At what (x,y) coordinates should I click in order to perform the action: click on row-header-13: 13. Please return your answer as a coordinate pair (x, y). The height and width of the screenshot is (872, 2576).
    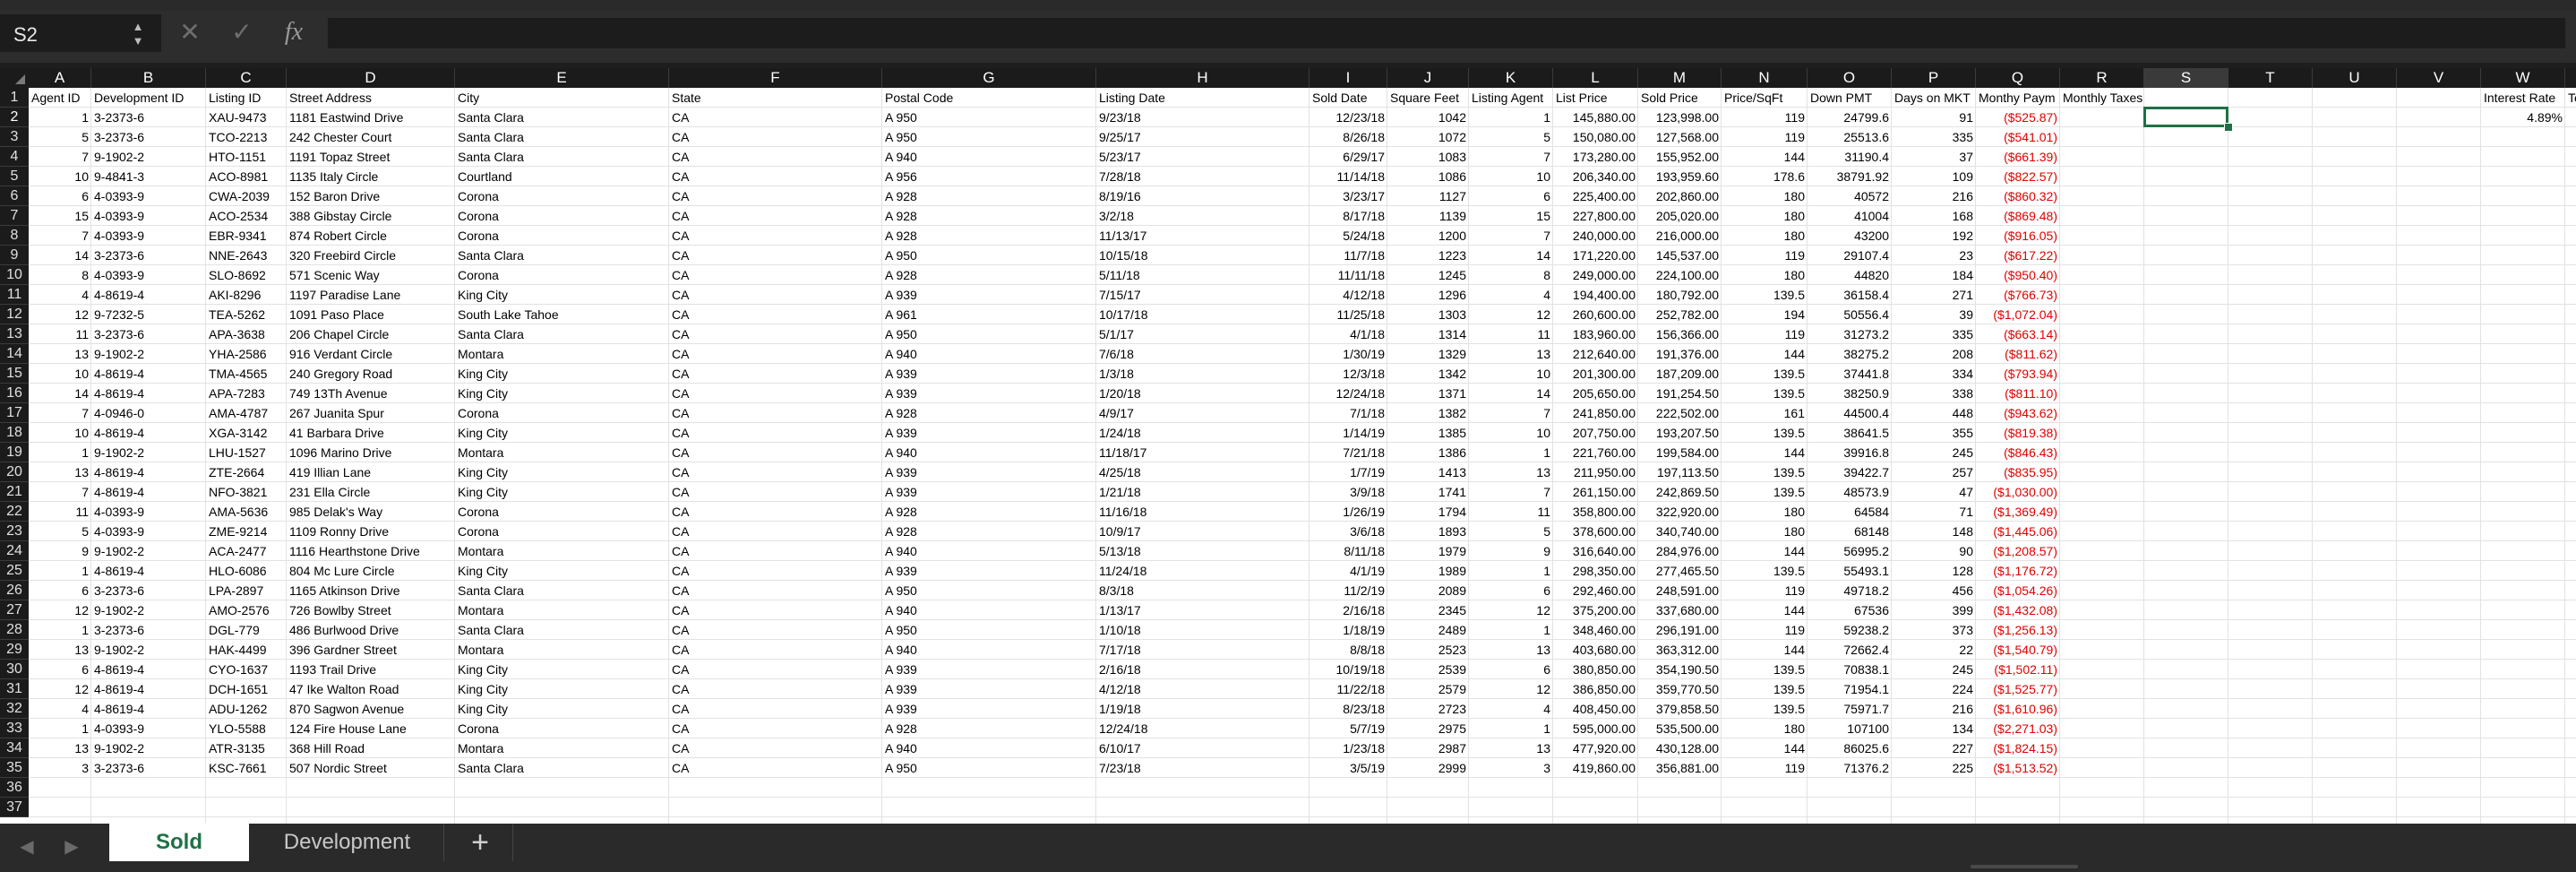
    Looking at the image, I should click on (14, 334).